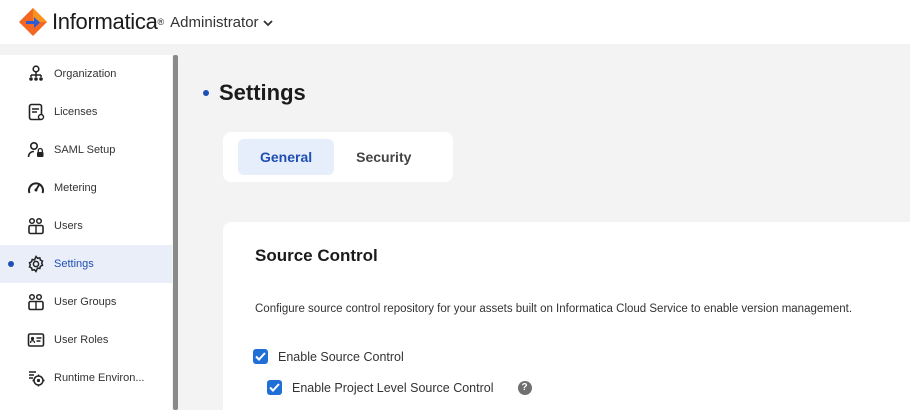  What do you see at coordinates (11, 264) in the screenshot?
I see `active-indicator-dot` at bounding box center [11, 264].